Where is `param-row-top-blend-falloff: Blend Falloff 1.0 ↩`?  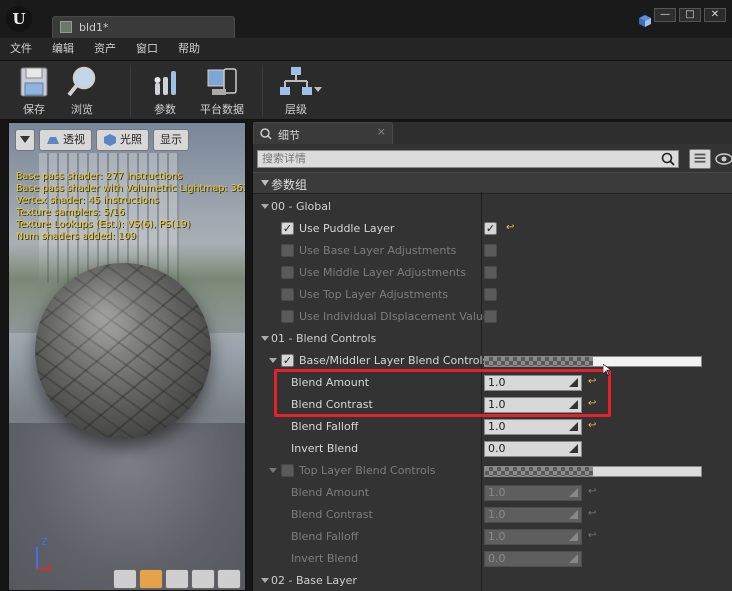
param-row-top-blend-falloff: Blend Falloff 1.0 ↩ is located at coordinates (492, 537).